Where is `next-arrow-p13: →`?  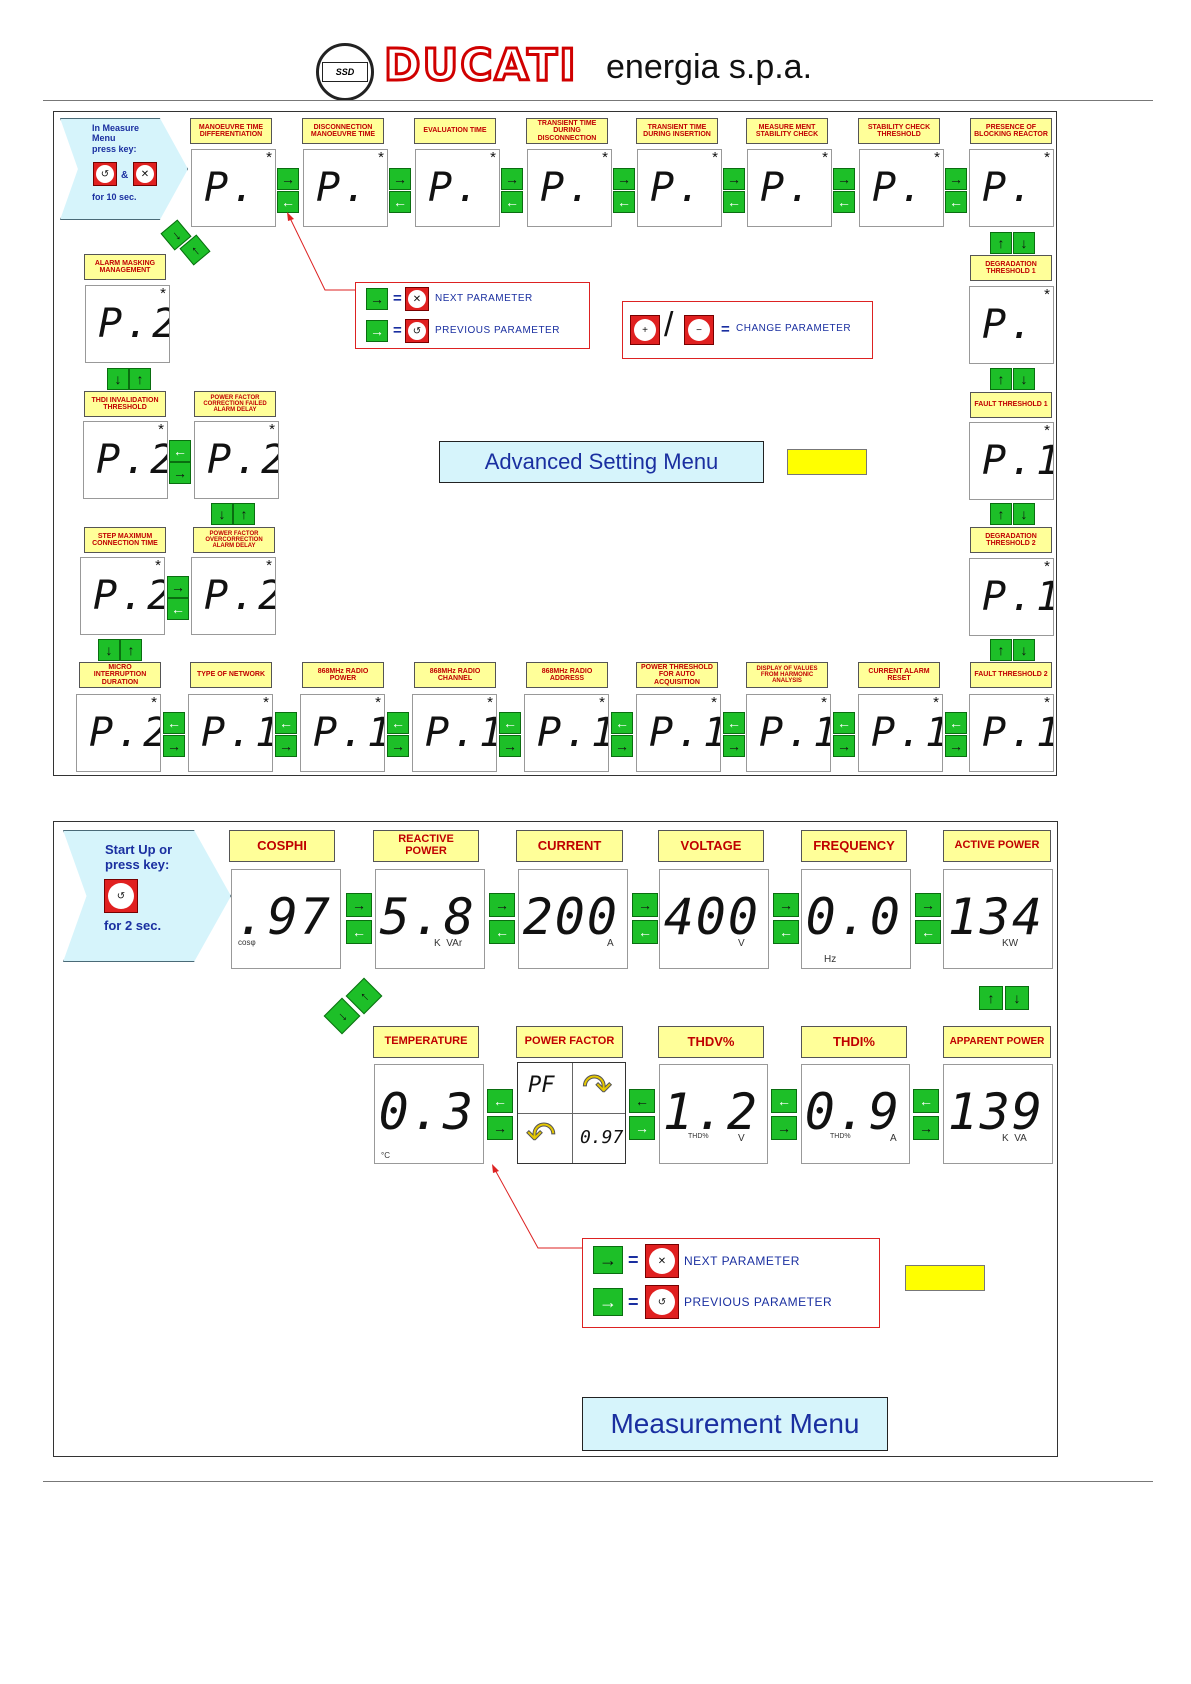 next-arrow-p13: → is located at coordinates (956, 746).